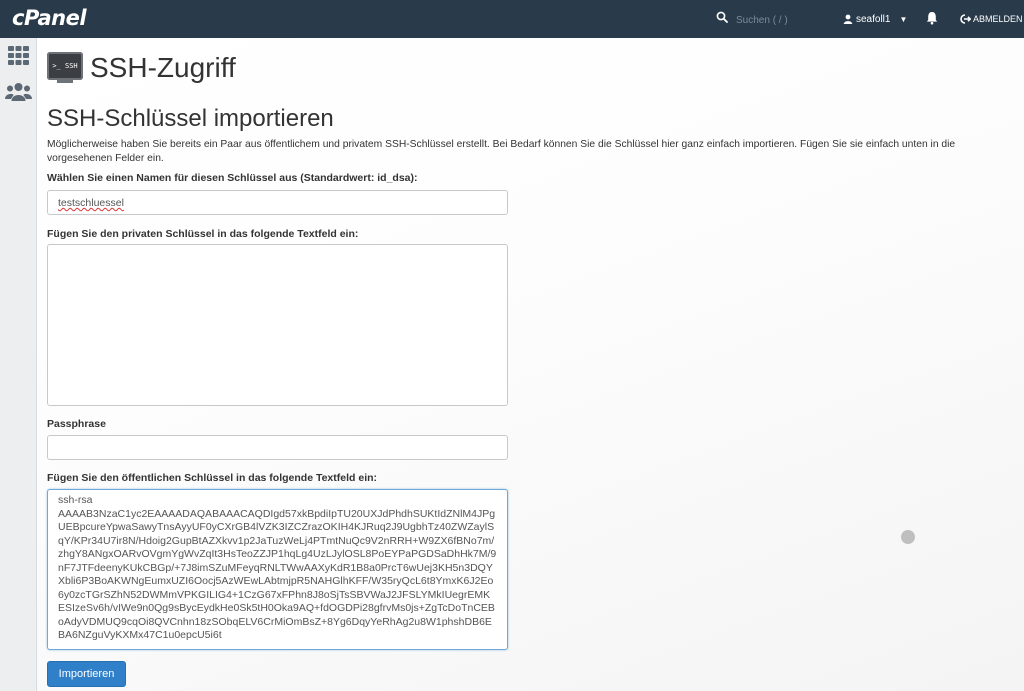 The image size is (1024, 691). What do you see at coordinates (998, 19) in the screenshot?
I see `logout-label: ABMELDEN` at bounding box center [998, 19].